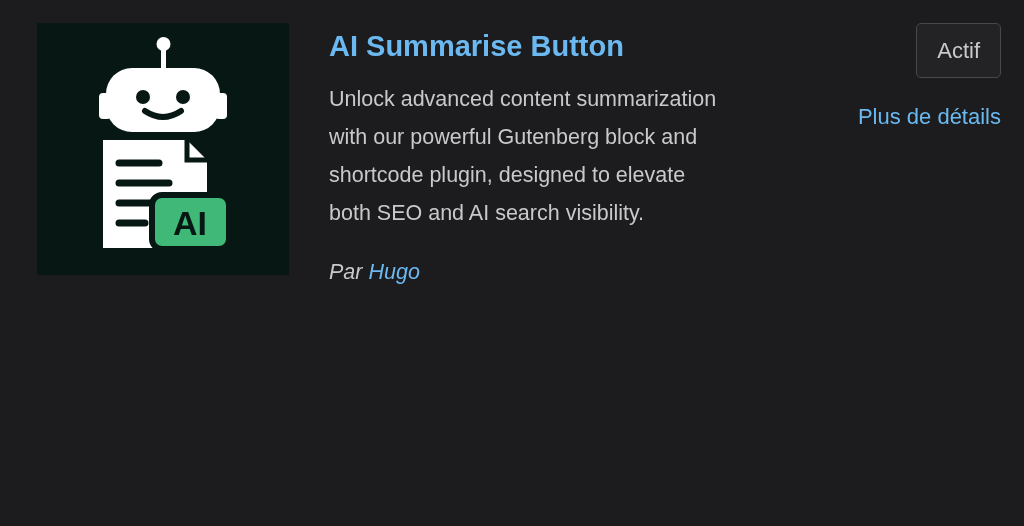  Describe the element at coordinates (523, 156) in the screenshot. I see `plugin-description: Unlock advanced content summarization with our powerful Gutenberg block and shortcode plugin, designed to elevate both SEO and AI search visibility.` at that location.